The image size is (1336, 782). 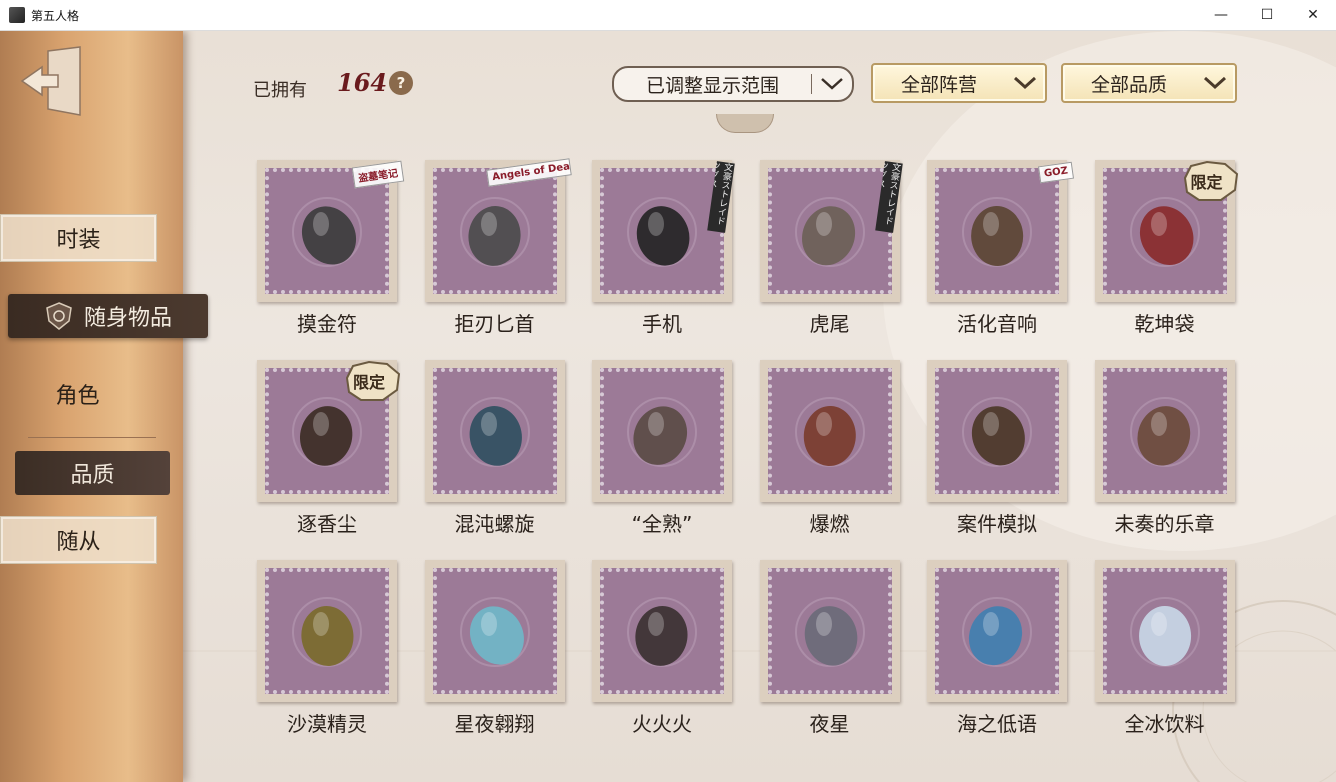 I want to click on flip-phone-icon, so click(x=662, y=232).